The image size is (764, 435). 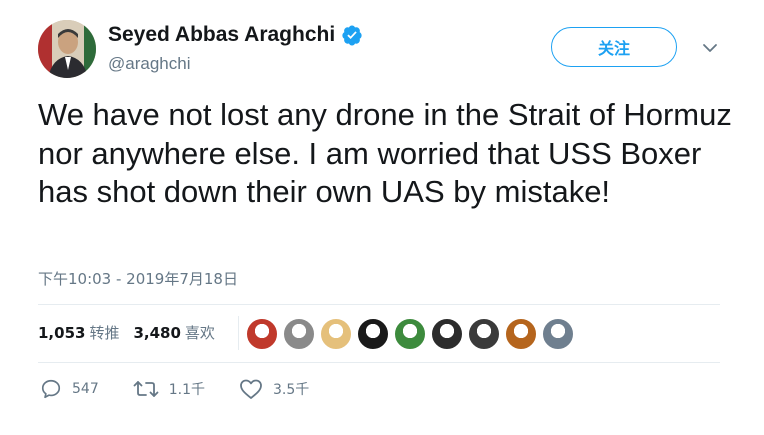 I want to click on retweet-count: 1.1千, so click(x=186, y=390).